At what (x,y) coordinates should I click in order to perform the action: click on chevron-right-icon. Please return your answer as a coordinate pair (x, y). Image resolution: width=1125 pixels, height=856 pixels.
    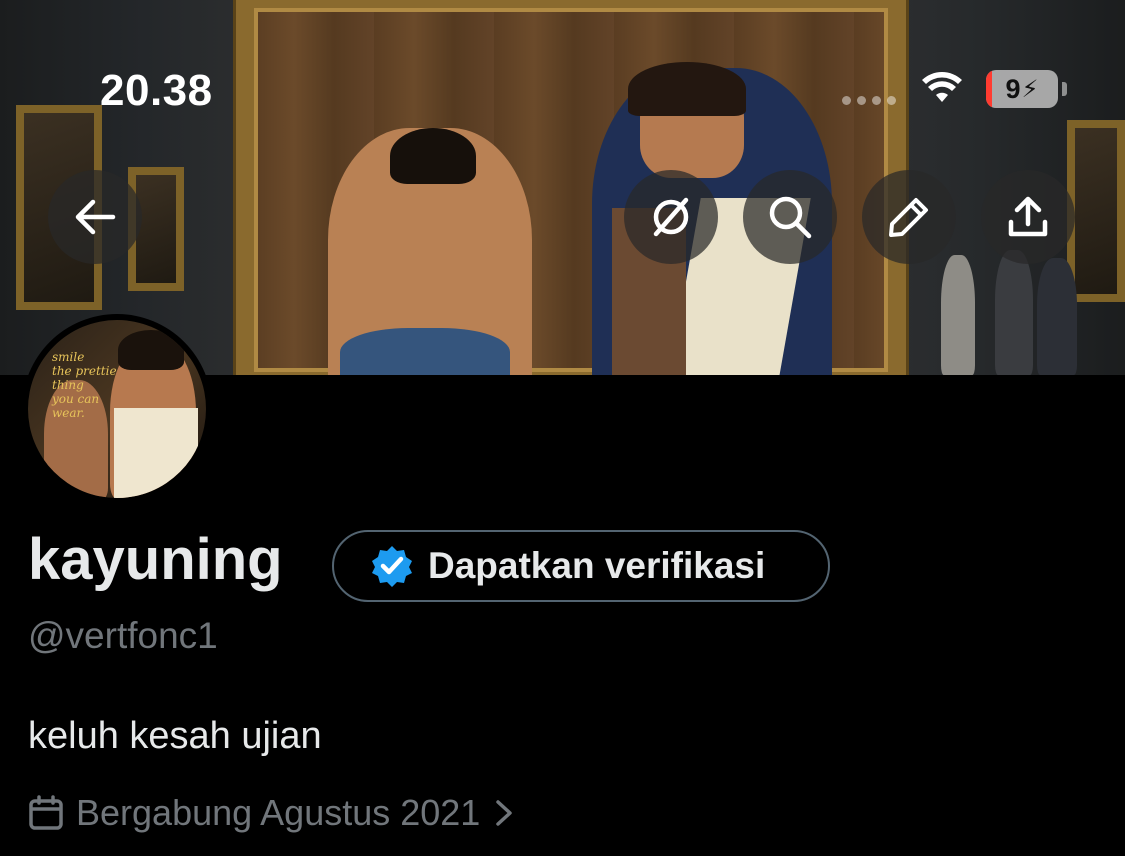
    Looking at the image, I should click on (504, 813).